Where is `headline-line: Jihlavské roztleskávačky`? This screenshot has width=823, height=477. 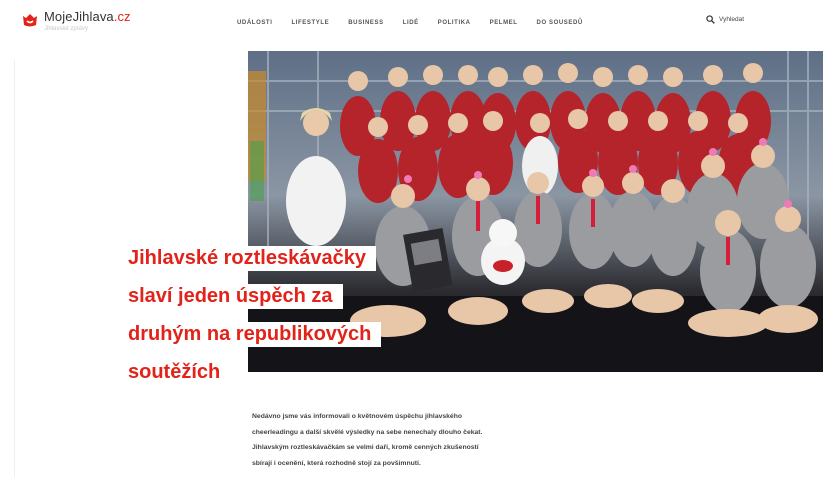
headline-line: Jihlavské roztleskávačky is located at coordinates (247, 259).